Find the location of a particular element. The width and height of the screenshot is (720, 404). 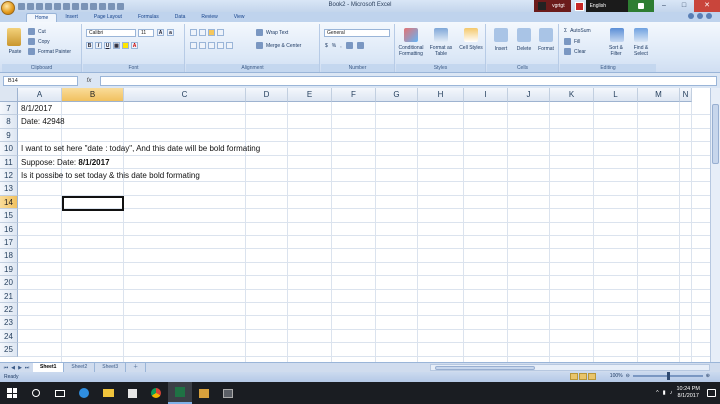

active-cell-b14 is located at coordinates (93, 203).